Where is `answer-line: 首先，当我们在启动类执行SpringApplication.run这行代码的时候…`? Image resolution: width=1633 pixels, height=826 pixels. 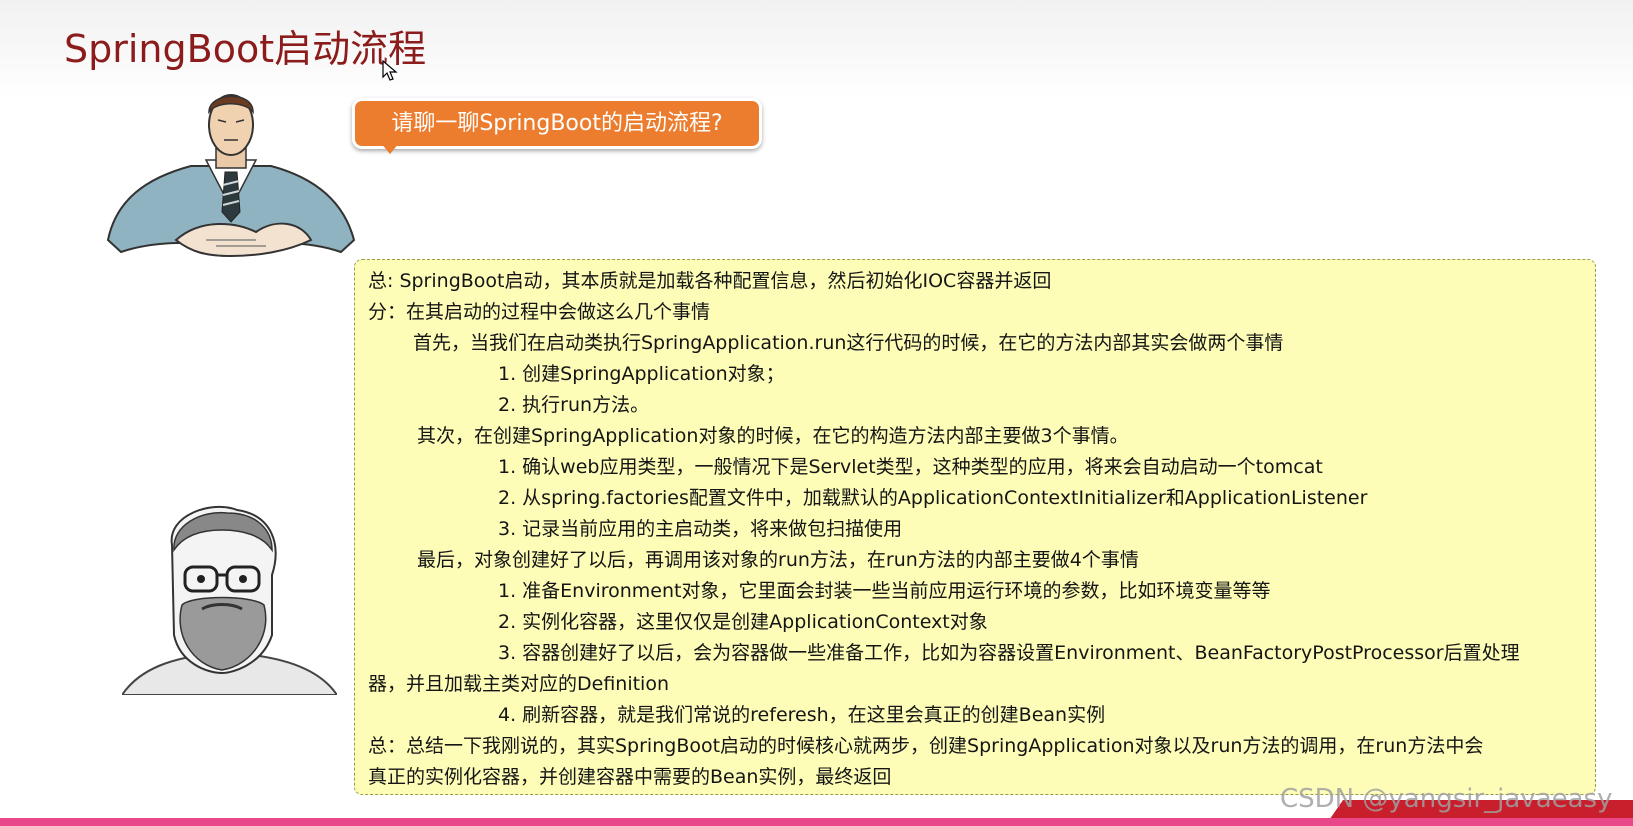 answer-line: 首先，当我们在启动类执行SpringApplication.run这行代码的时候… is located at coordinates (848, 343).